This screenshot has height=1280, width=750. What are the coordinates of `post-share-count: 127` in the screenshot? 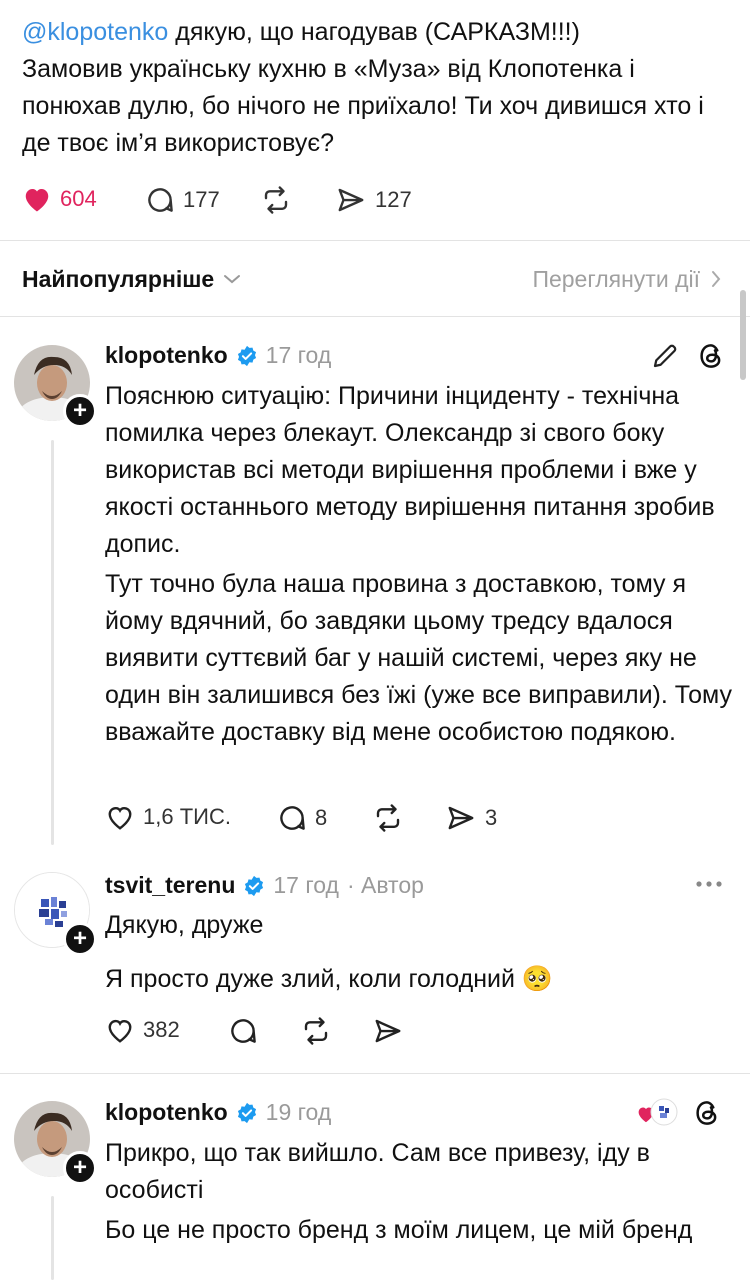 It's located at (393, 199).